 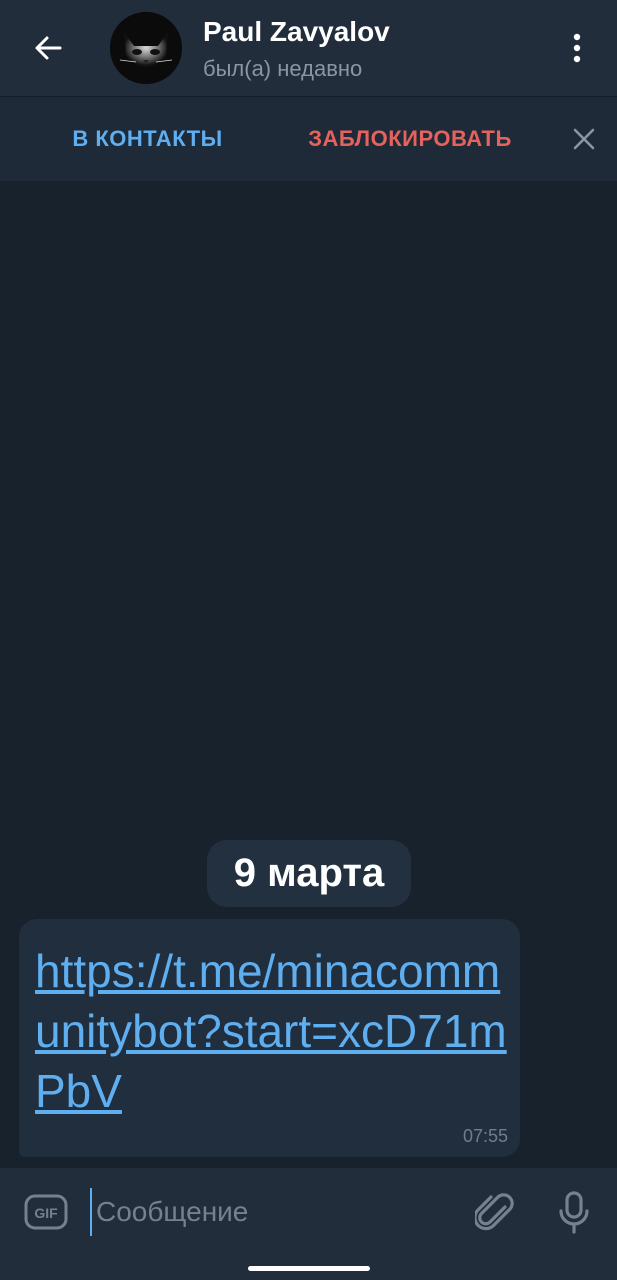 I want to click on voice-record-button, so click(x=574, y=1213).